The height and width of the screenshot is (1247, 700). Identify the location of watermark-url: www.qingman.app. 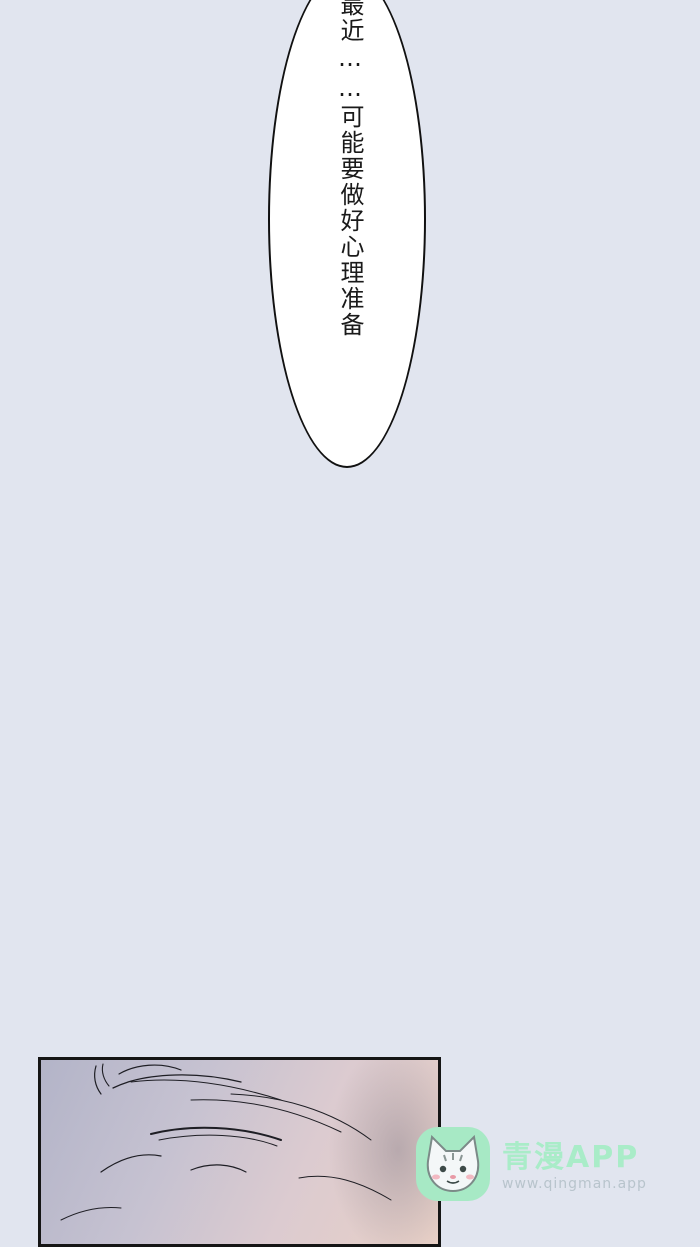
(574, 1184).